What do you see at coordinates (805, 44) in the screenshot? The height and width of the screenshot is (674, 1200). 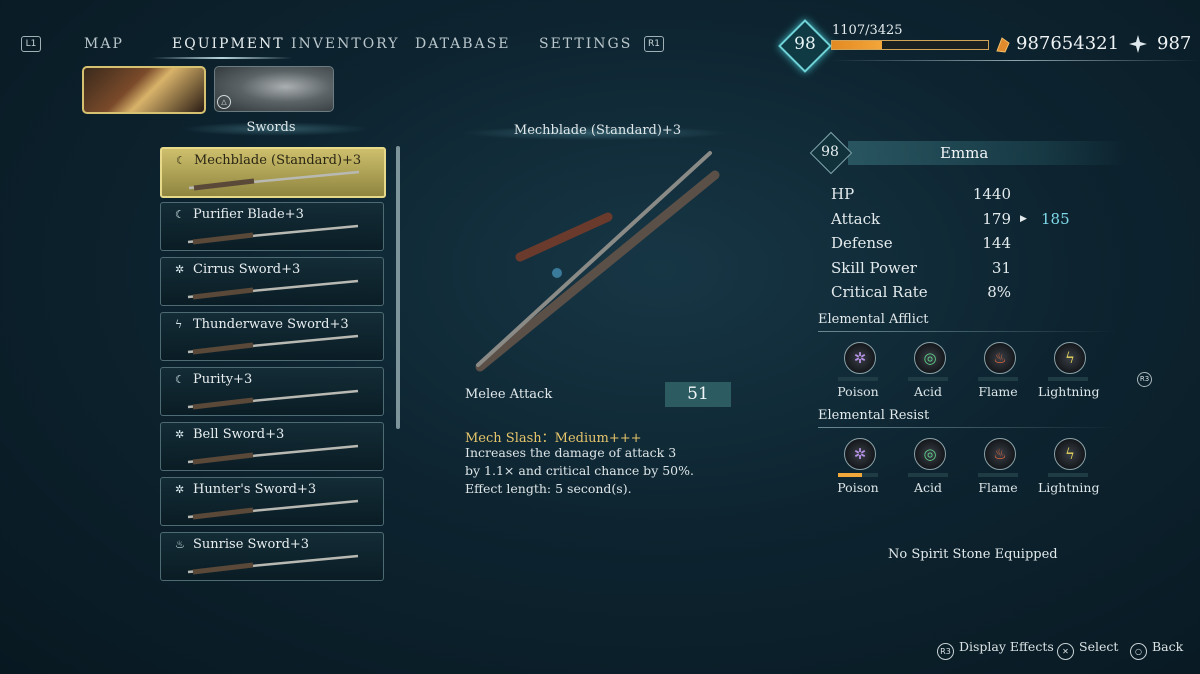 I see `player-level: 98` at bounding box center [805, 44].